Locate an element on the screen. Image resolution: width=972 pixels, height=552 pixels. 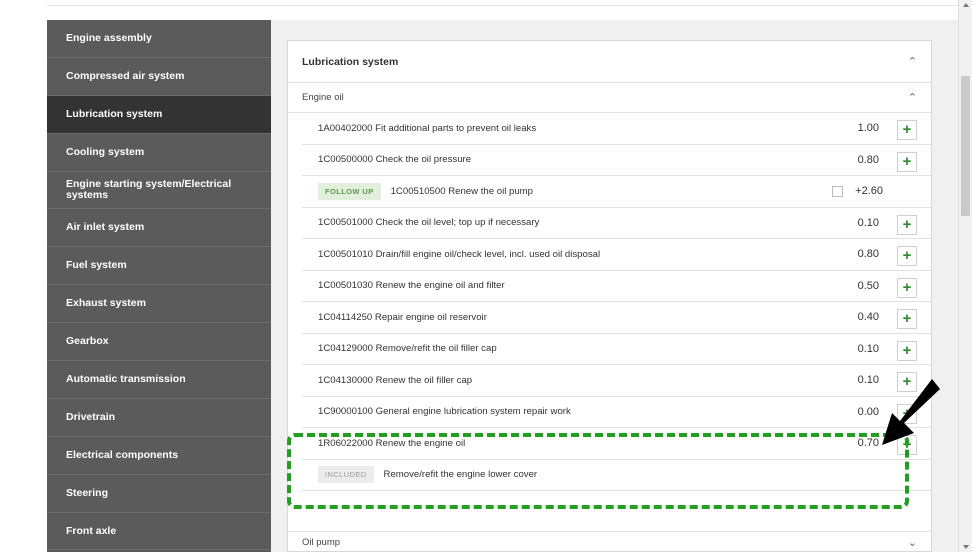
vertical-scrollbar is located at coordinates (965, 276).